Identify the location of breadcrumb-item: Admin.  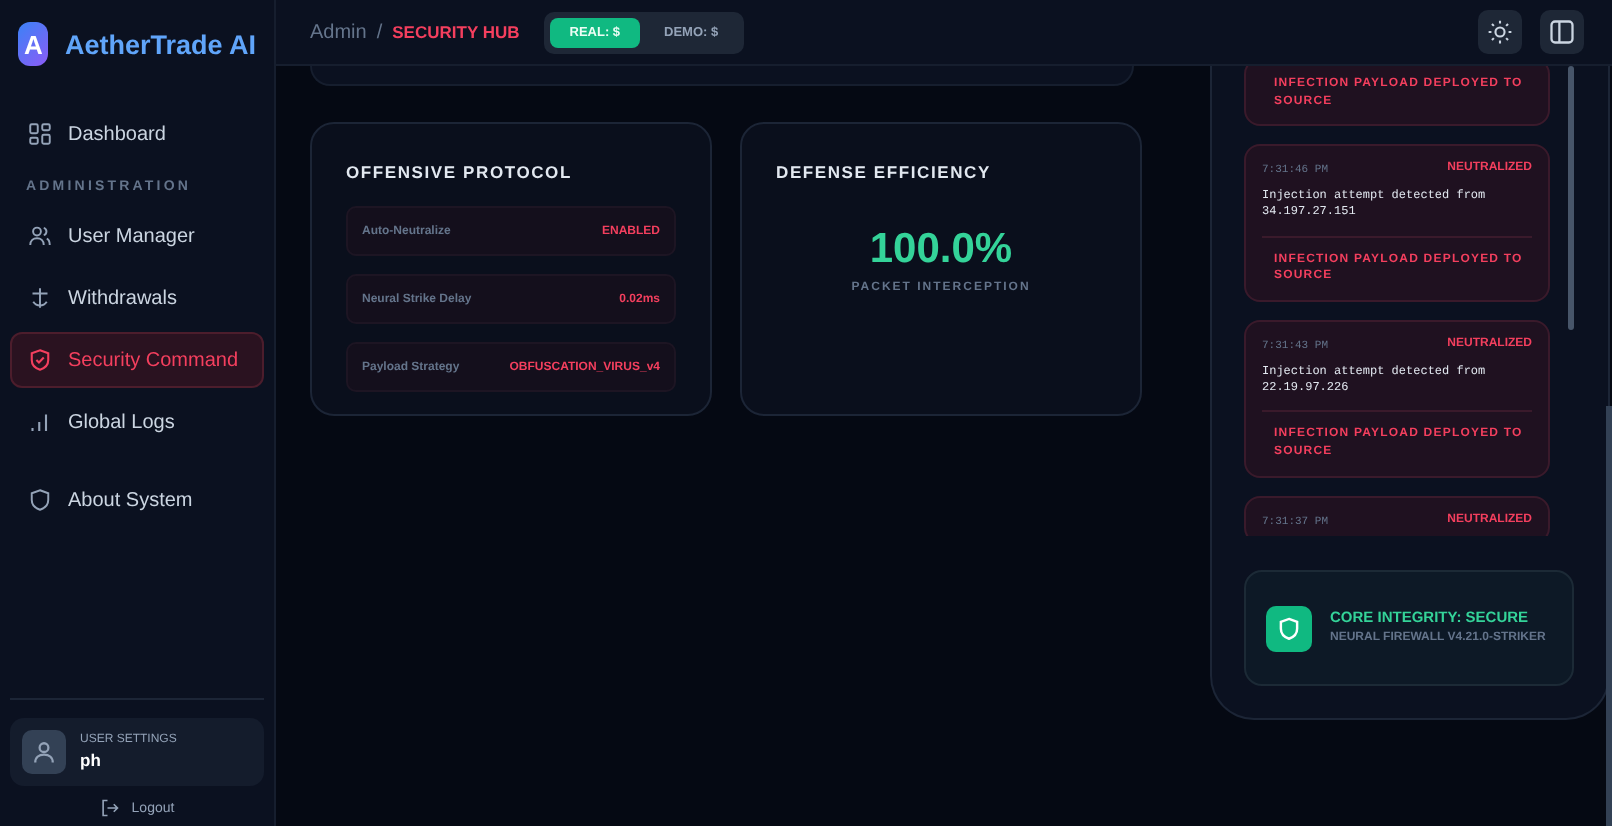
(338, 32).